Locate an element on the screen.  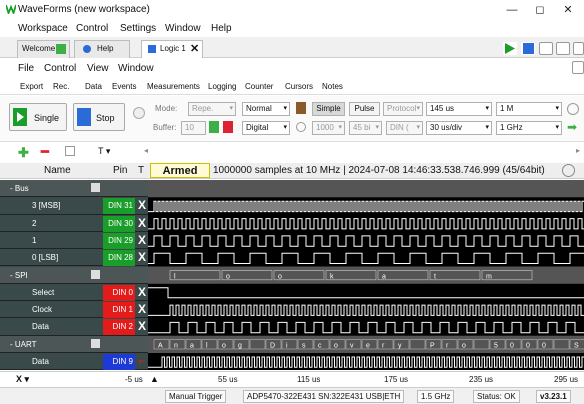
tab-help: Help is located at coordinates (102, 49).